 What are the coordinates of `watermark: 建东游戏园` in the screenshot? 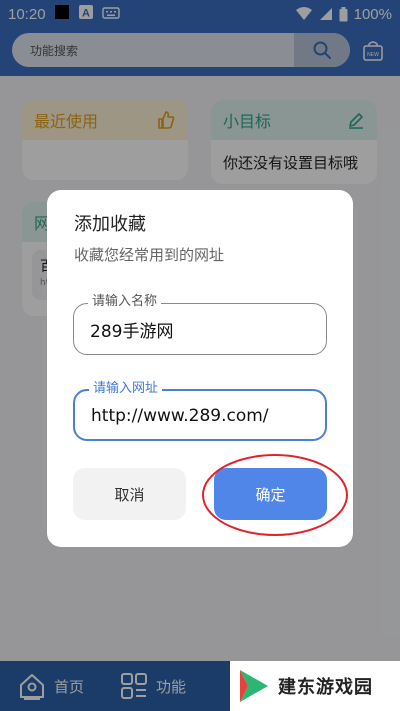 It's located at (315, 686).